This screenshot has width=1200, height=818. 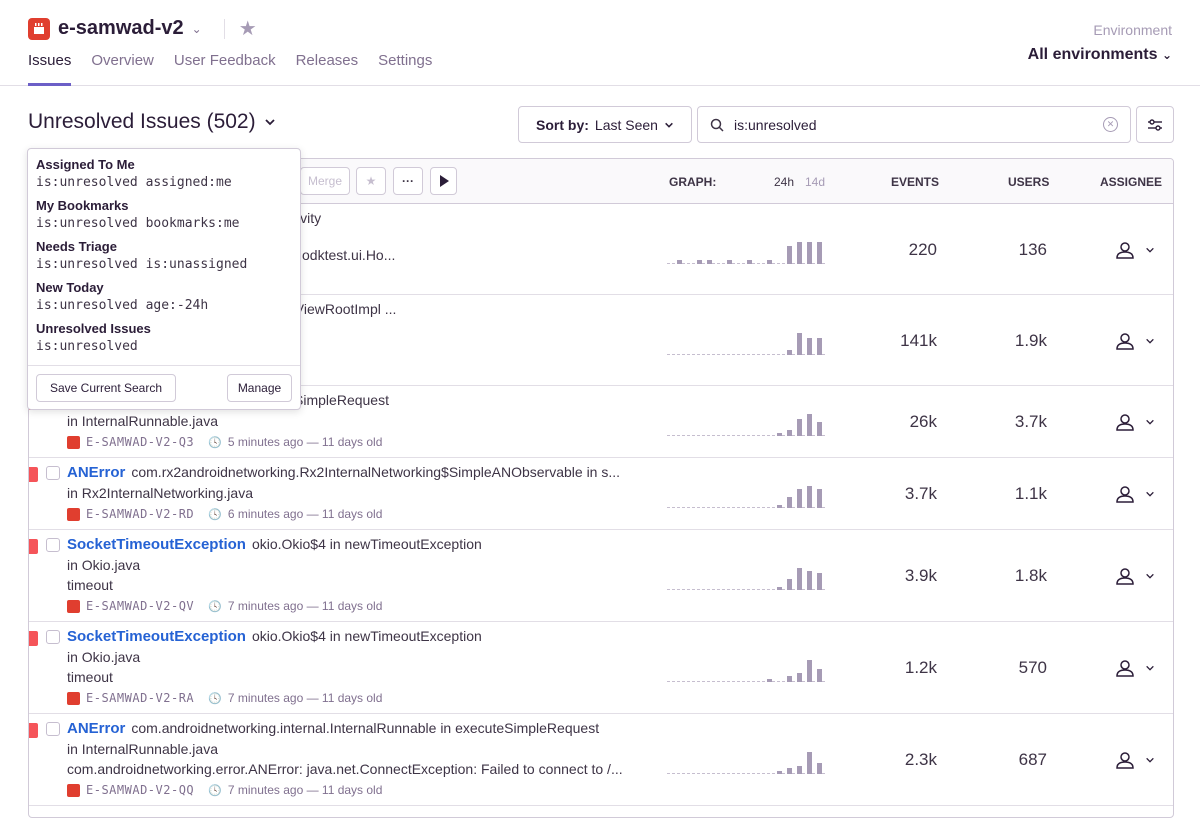 I want to click on issue-short-id: E-SAMWAD-V2-RD, so click(x=140, y=514).